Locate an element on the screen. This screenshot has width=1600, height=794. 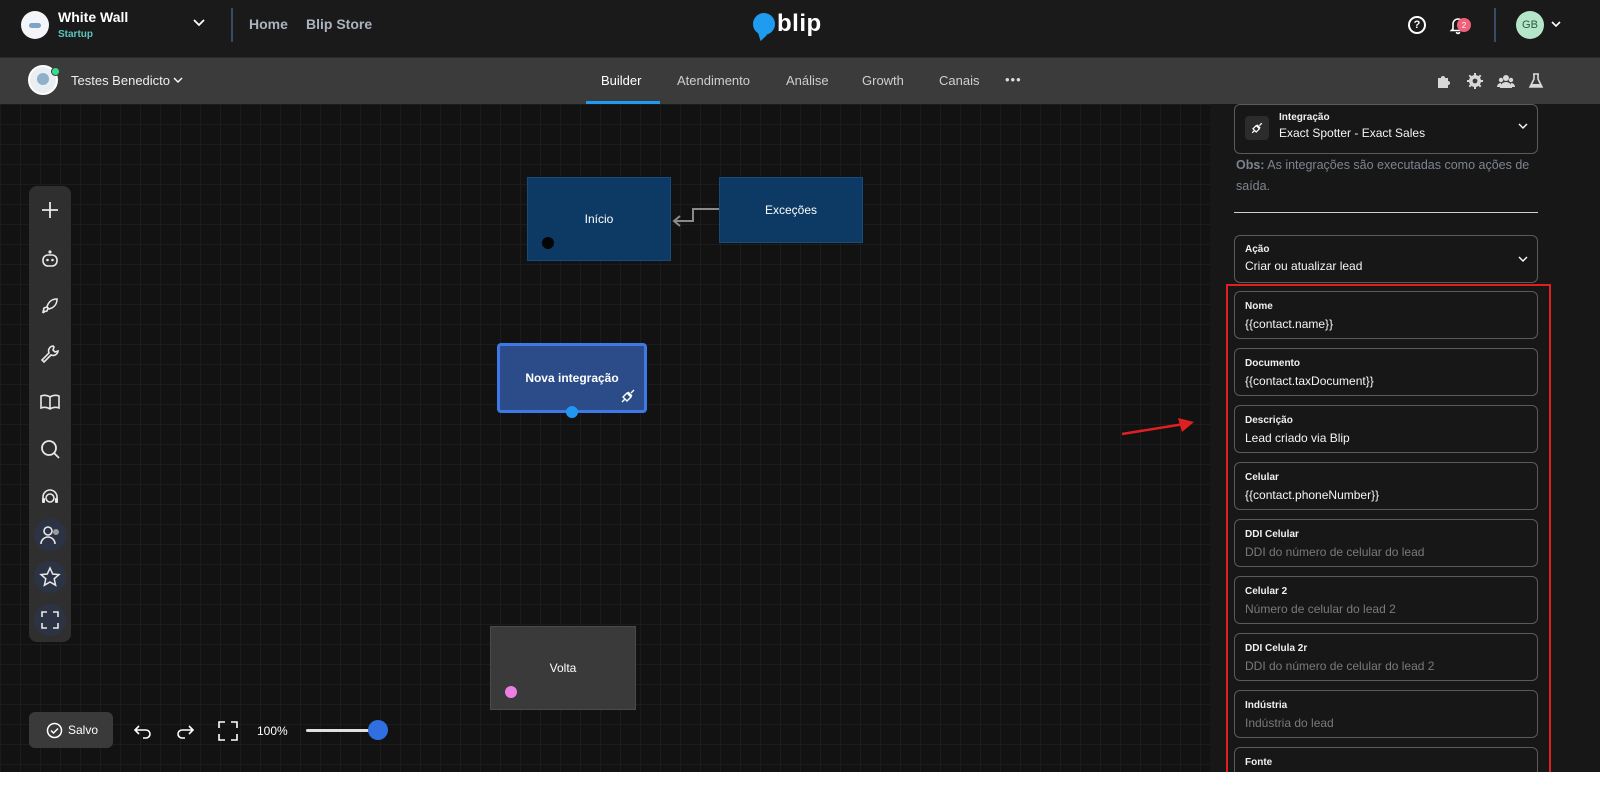
org-avatar is located at coordinates (35, 25).